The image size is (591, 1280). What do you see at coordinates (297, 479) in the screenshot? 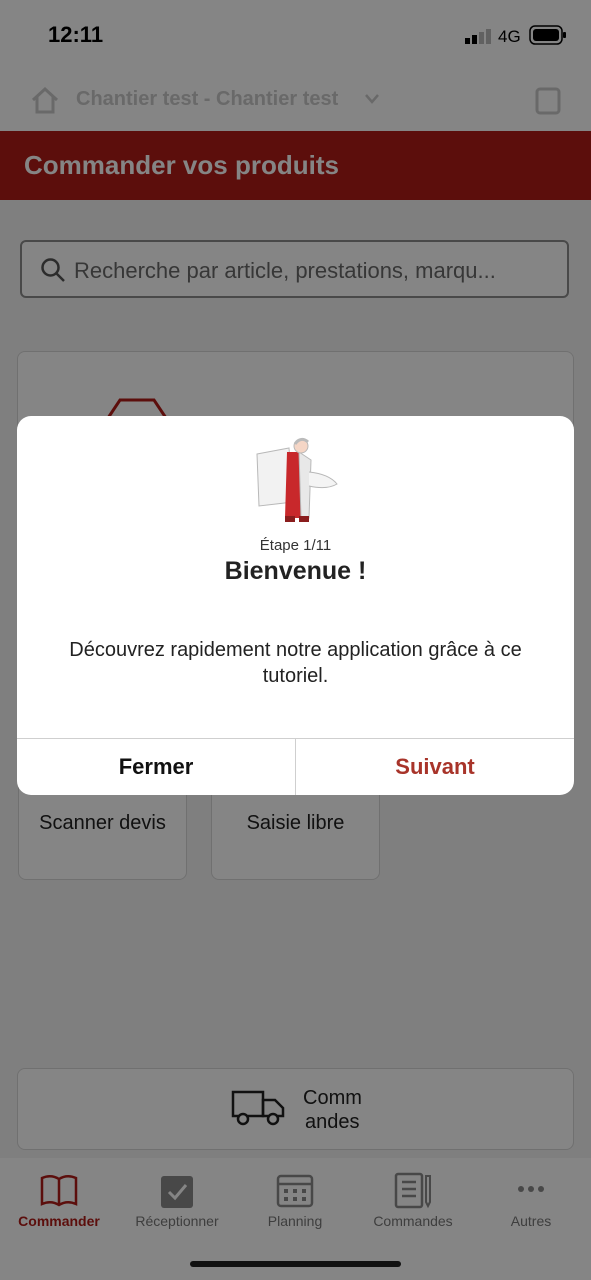
I see `tutorial-illustration` at bounding box center [297, 479].